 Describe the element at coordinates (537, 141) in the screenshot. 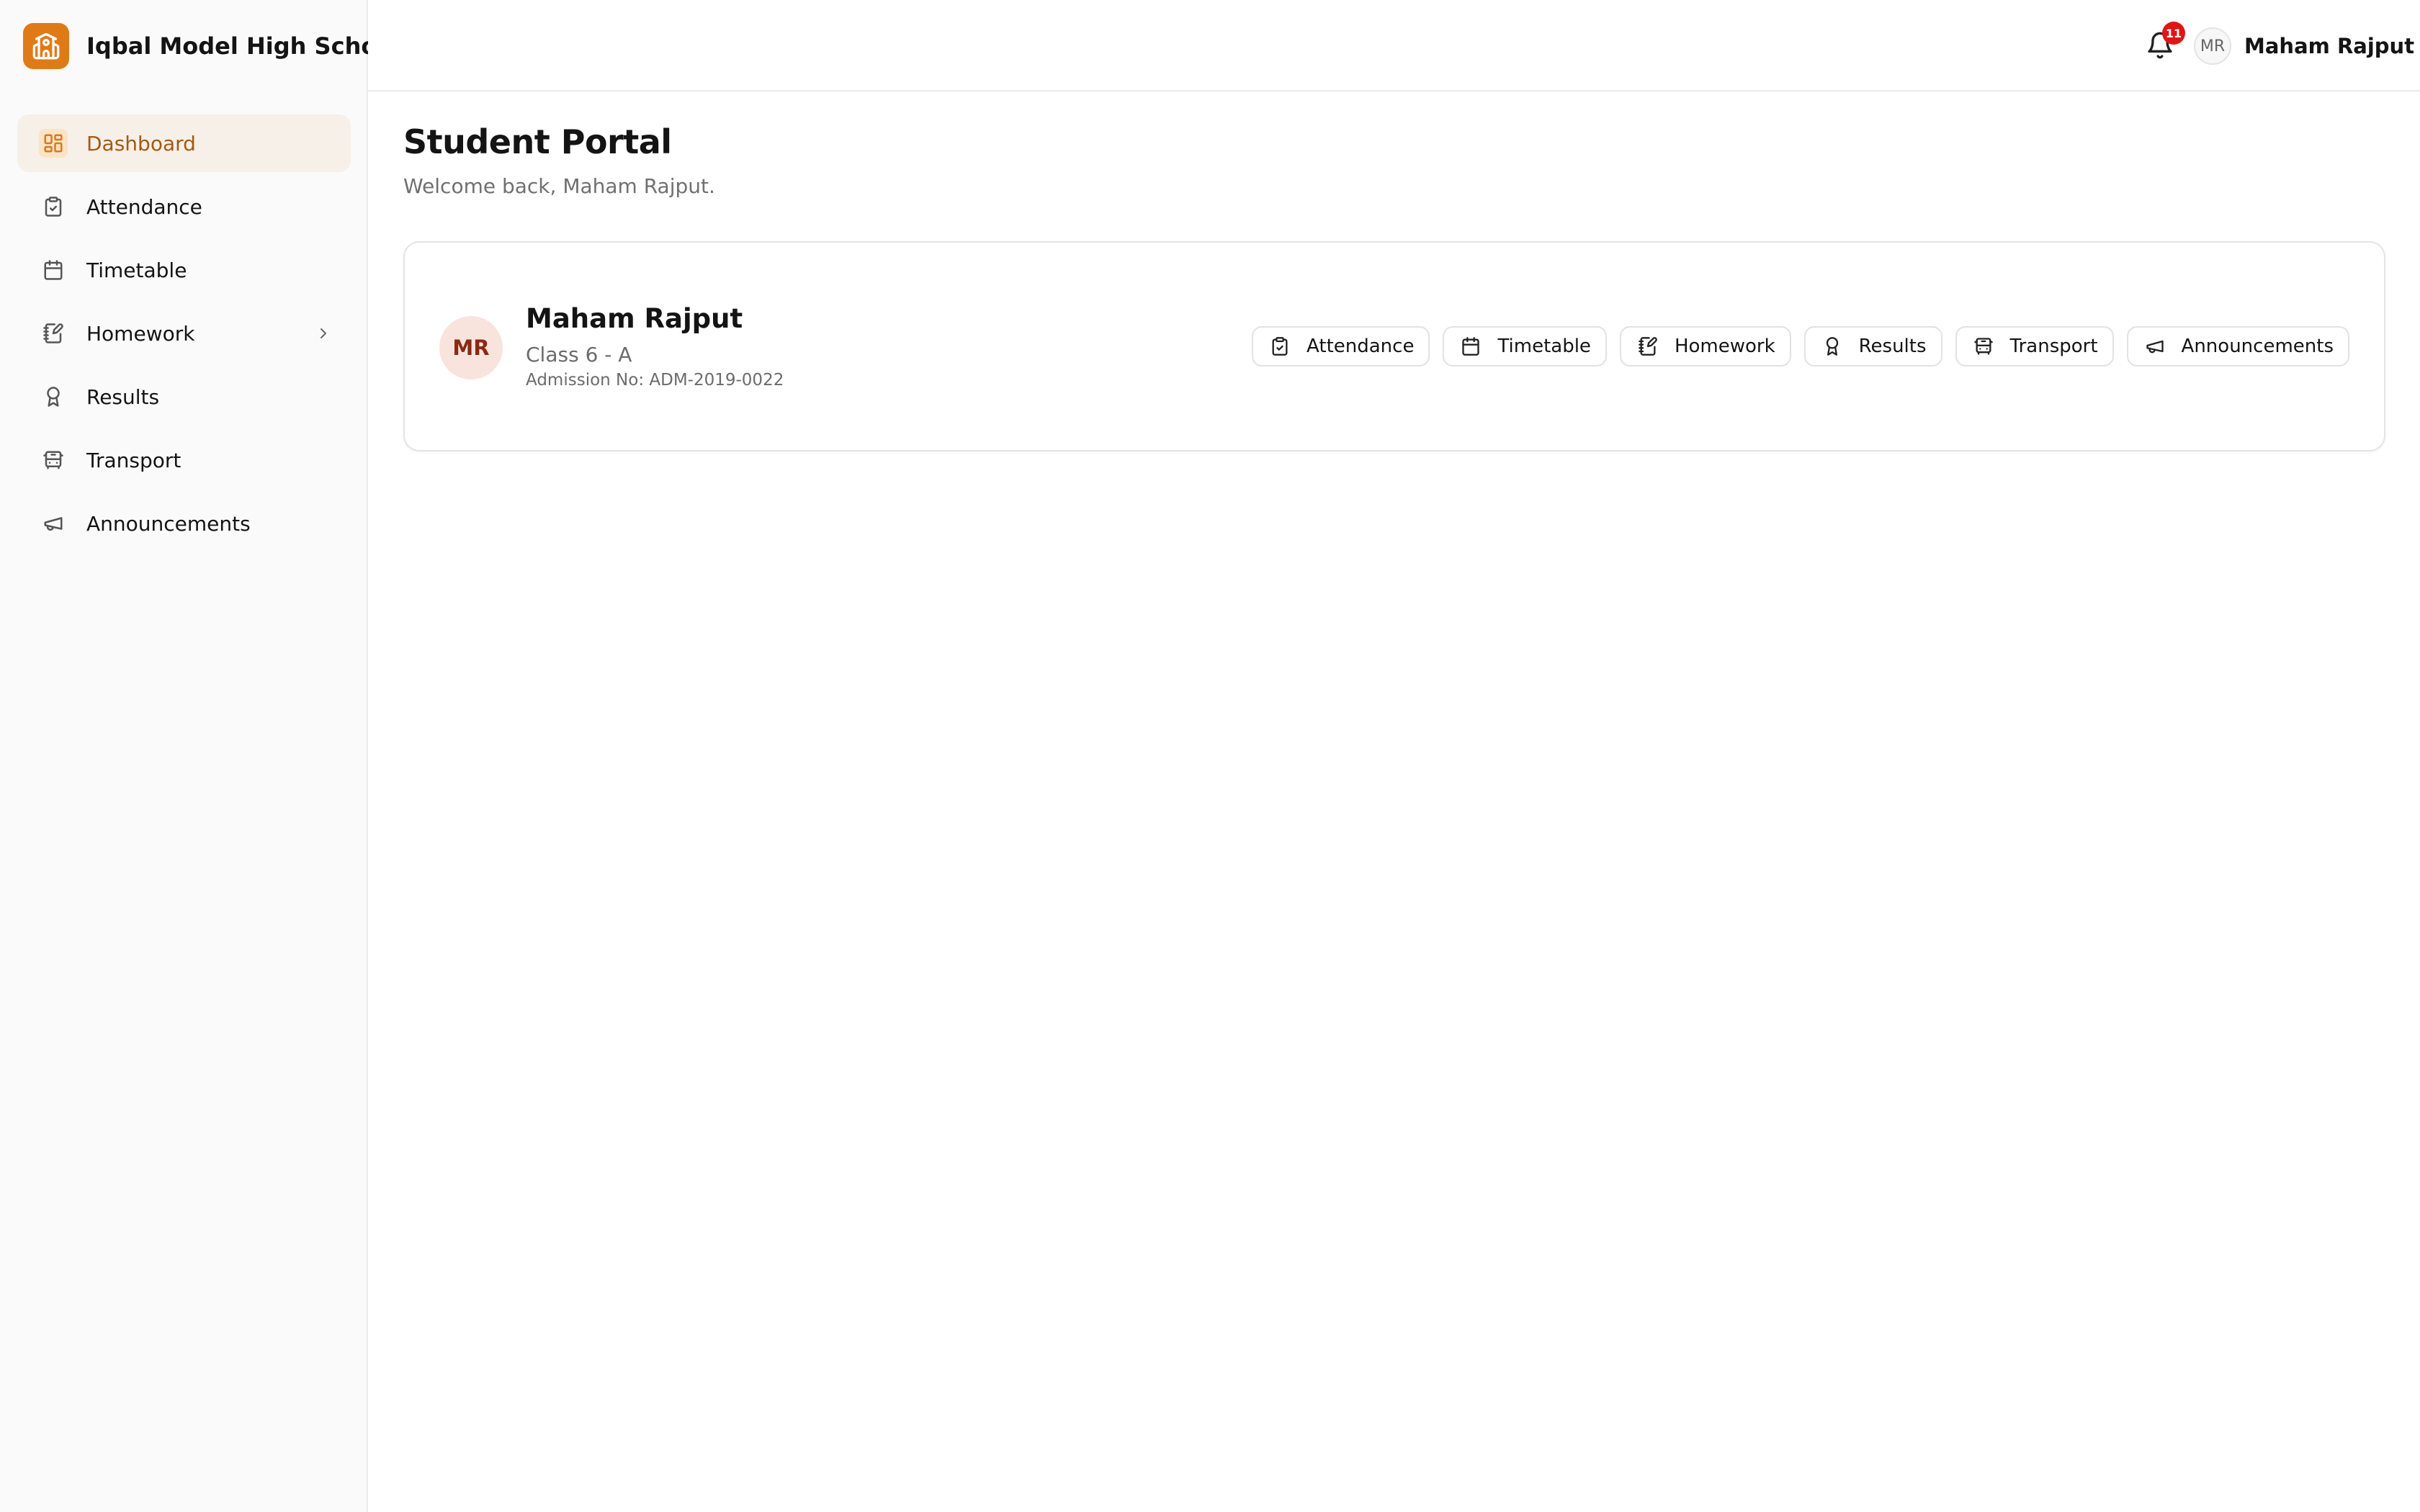

I see `page-title: Student Portal` at that location.